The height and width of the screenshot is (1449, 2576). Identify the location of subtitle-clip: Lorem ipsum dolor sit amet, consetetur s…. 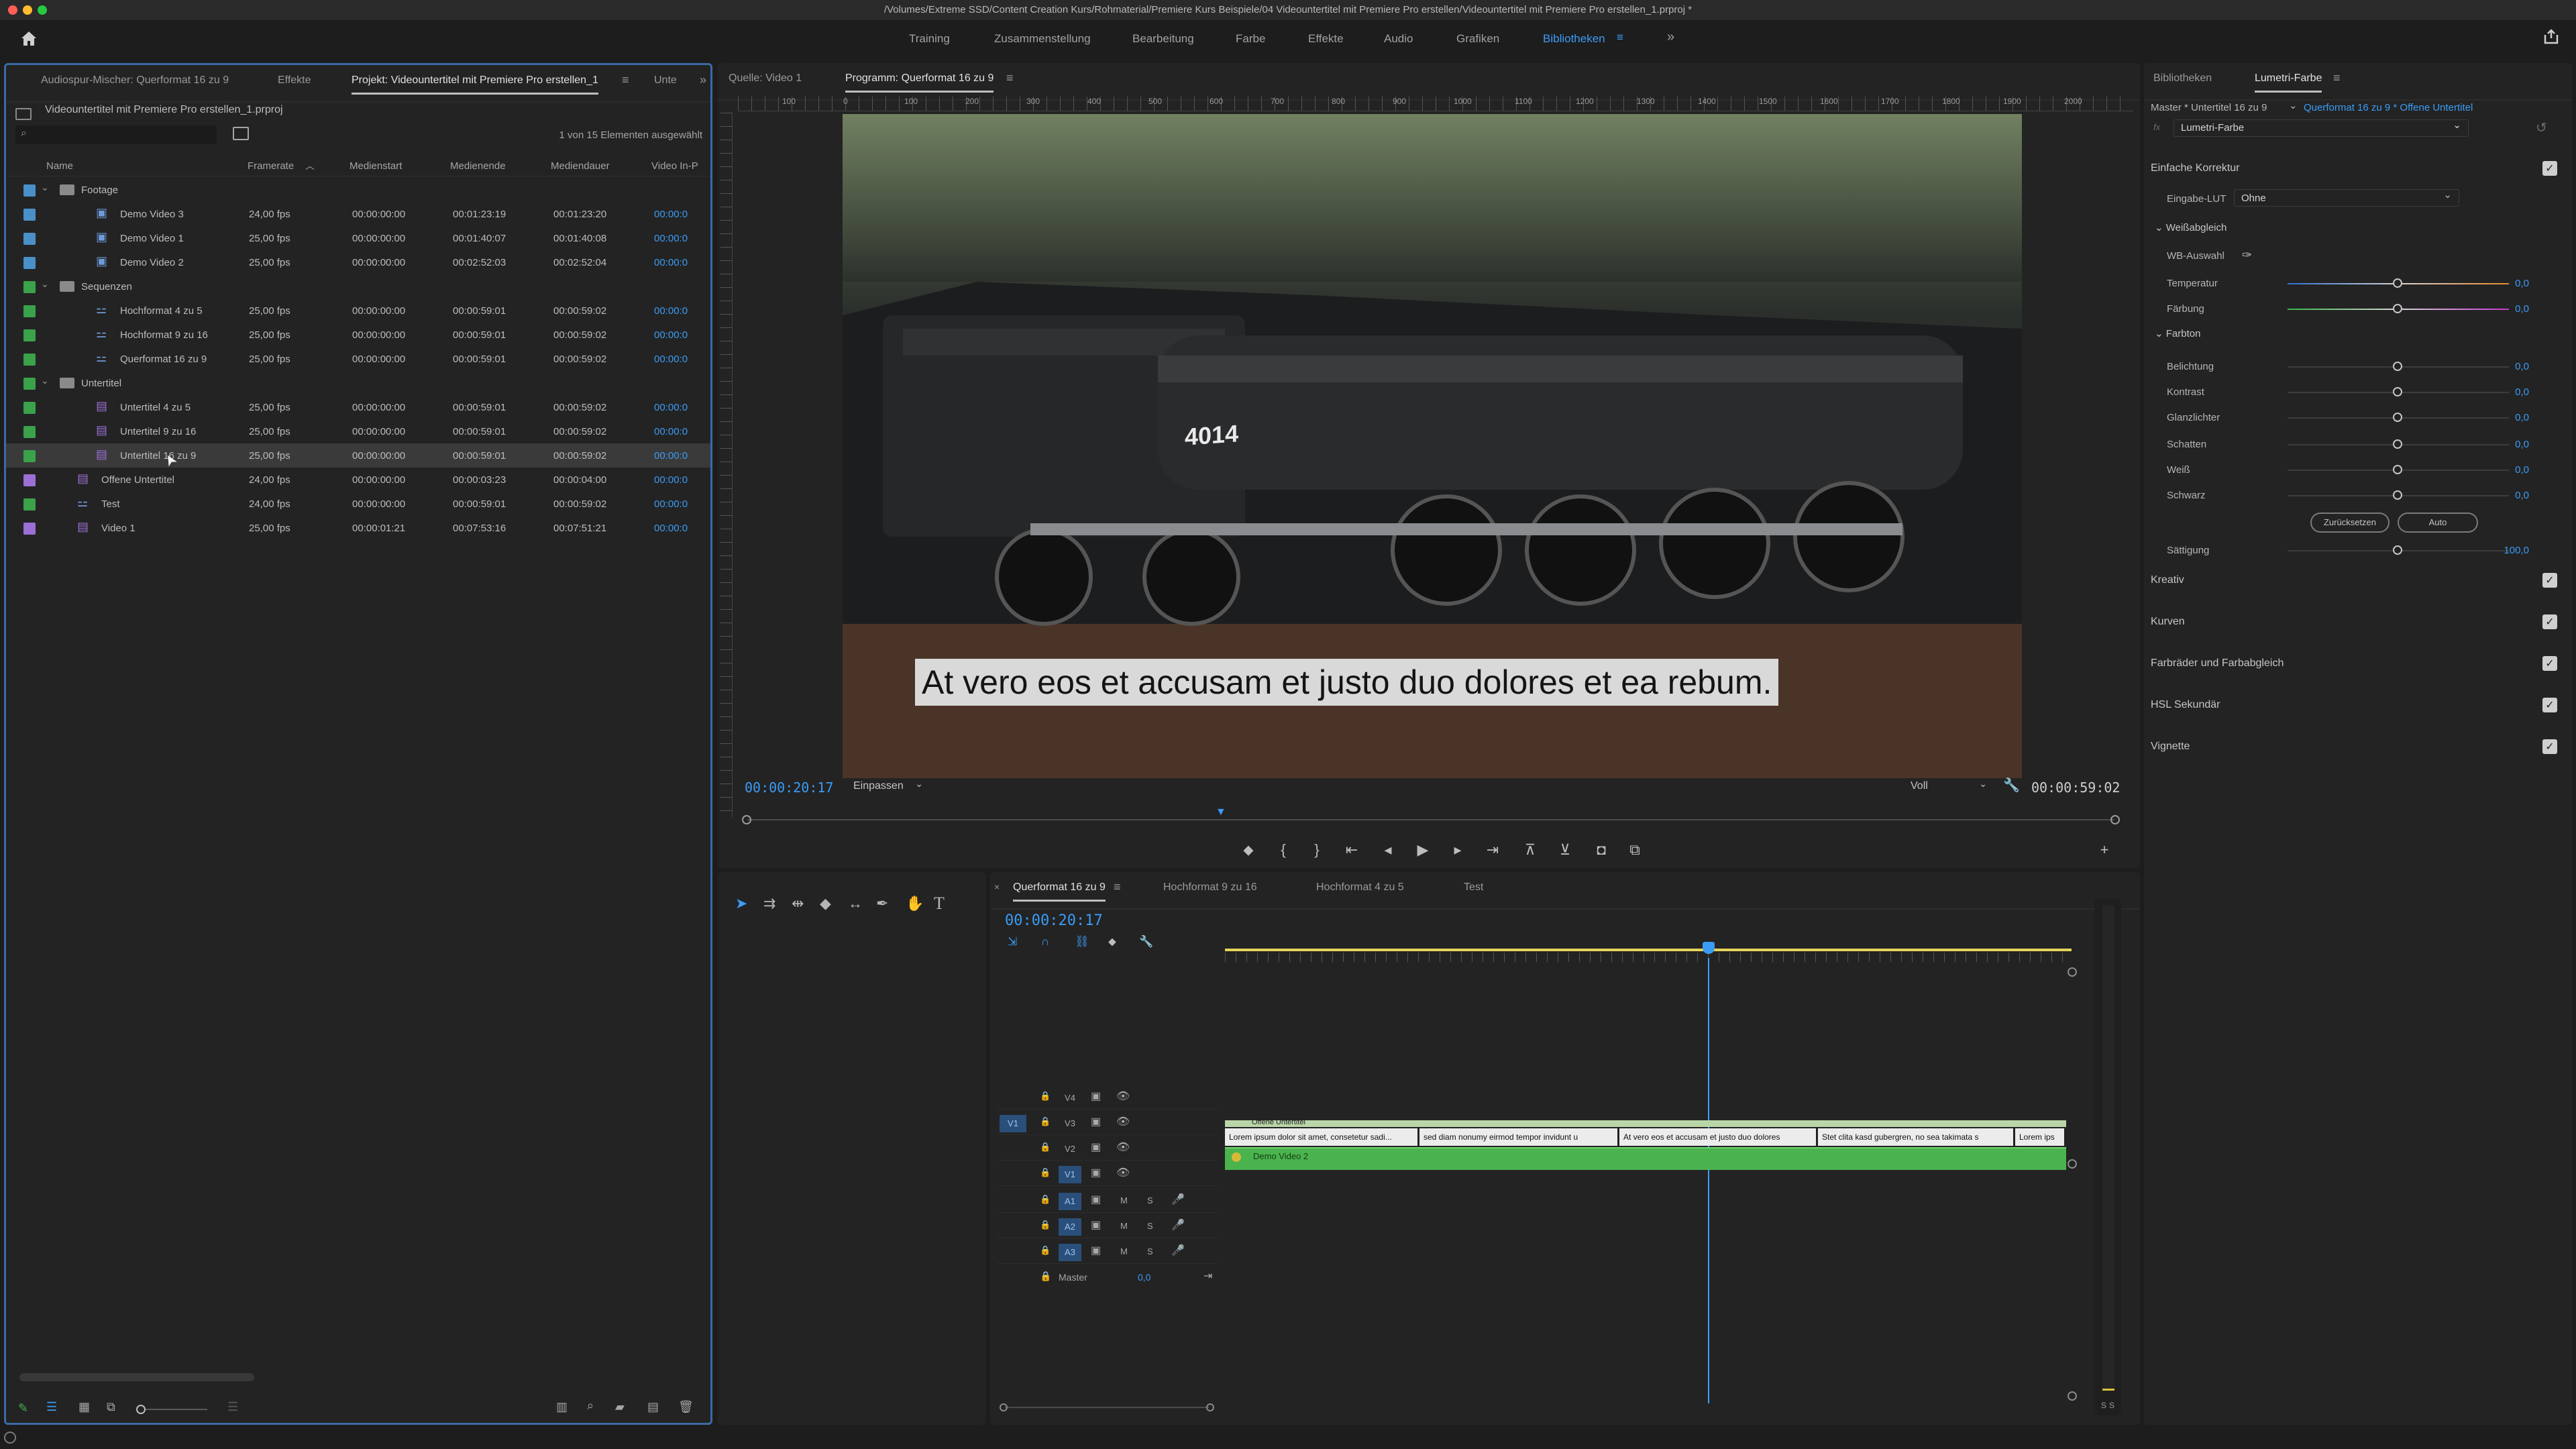
(1322, 1137).